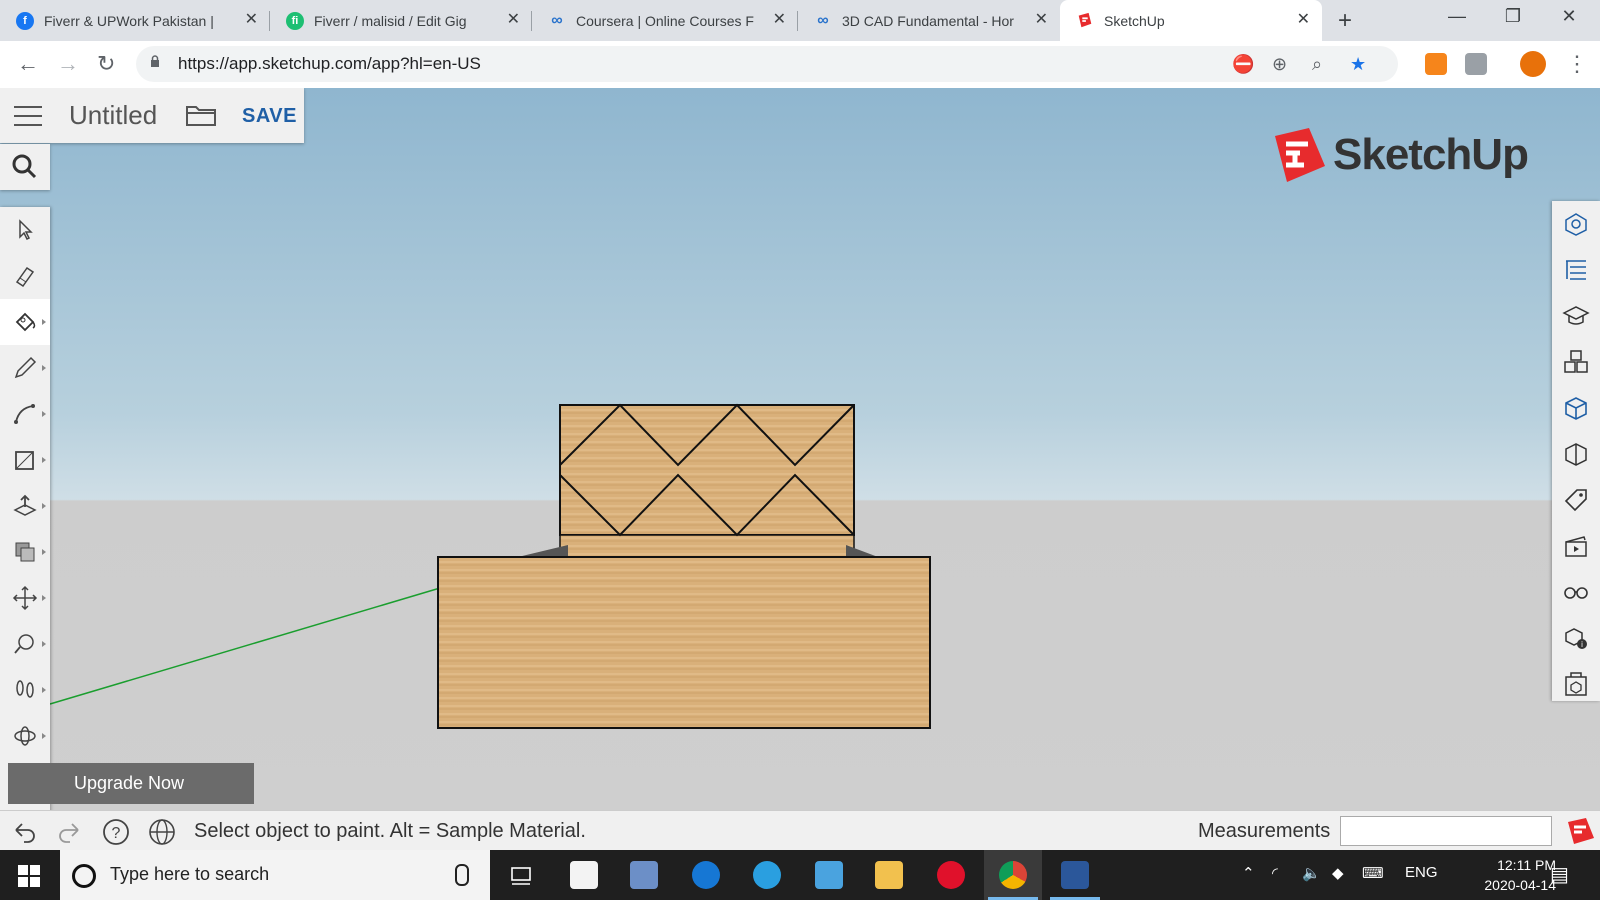  Describe the element at coordinates (1576, 270) in the screenshot. I see `outliner-panel-button` at that location.